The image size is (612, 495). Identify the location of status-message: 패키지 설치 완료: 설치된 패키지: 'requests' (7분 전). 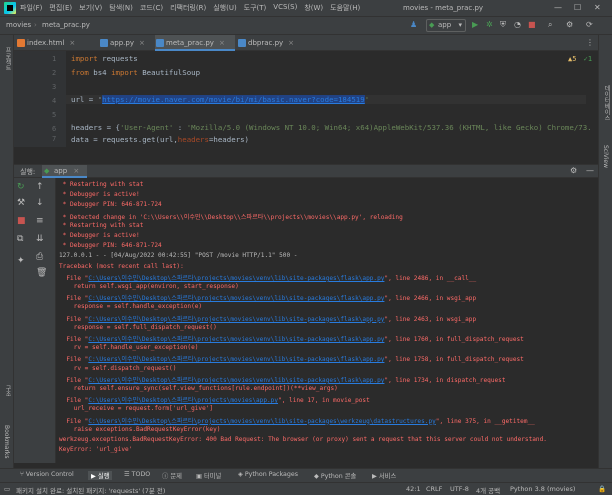
(90, 490).